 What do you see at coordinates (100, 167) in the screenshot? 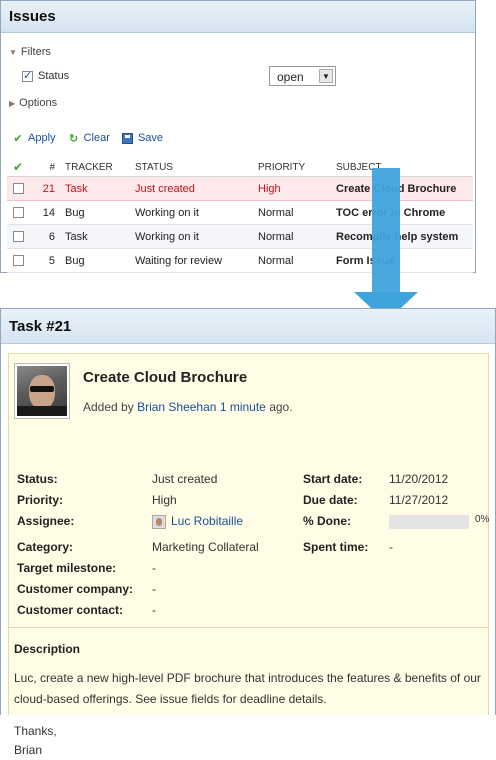
I see `column-header-tracker: TRACKER` at bounding box center [100, 167].